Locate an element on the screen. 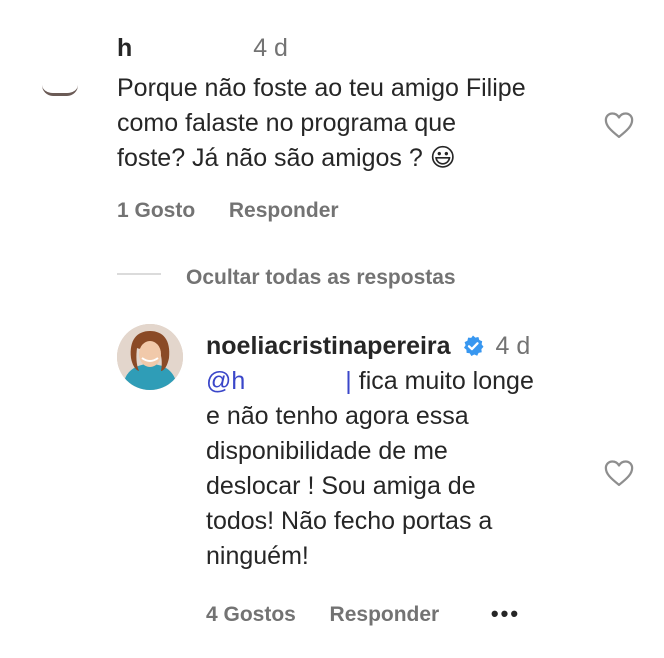  commenter-username: h is located at coordinates (124, 48).